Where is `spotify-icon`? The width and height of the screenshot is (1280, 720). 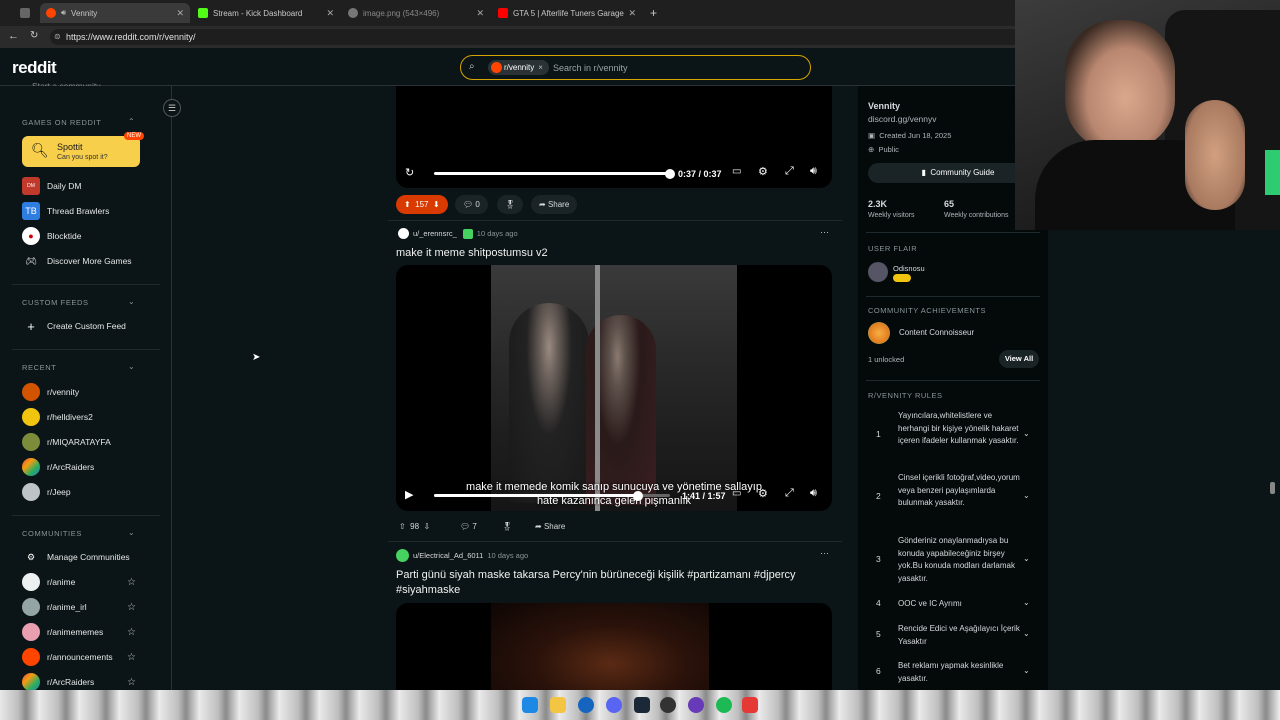 spotify-icon is located at coordinates (724, 705).